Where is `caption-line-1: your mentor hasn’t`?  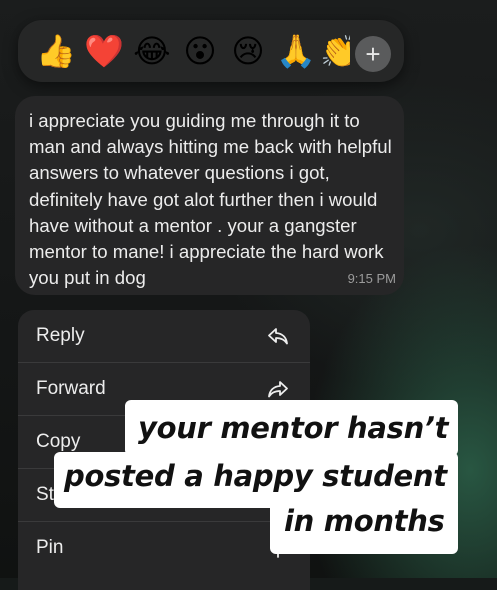
caption-line-1: your mentor hasn’t is located at coordinates (293, 428).